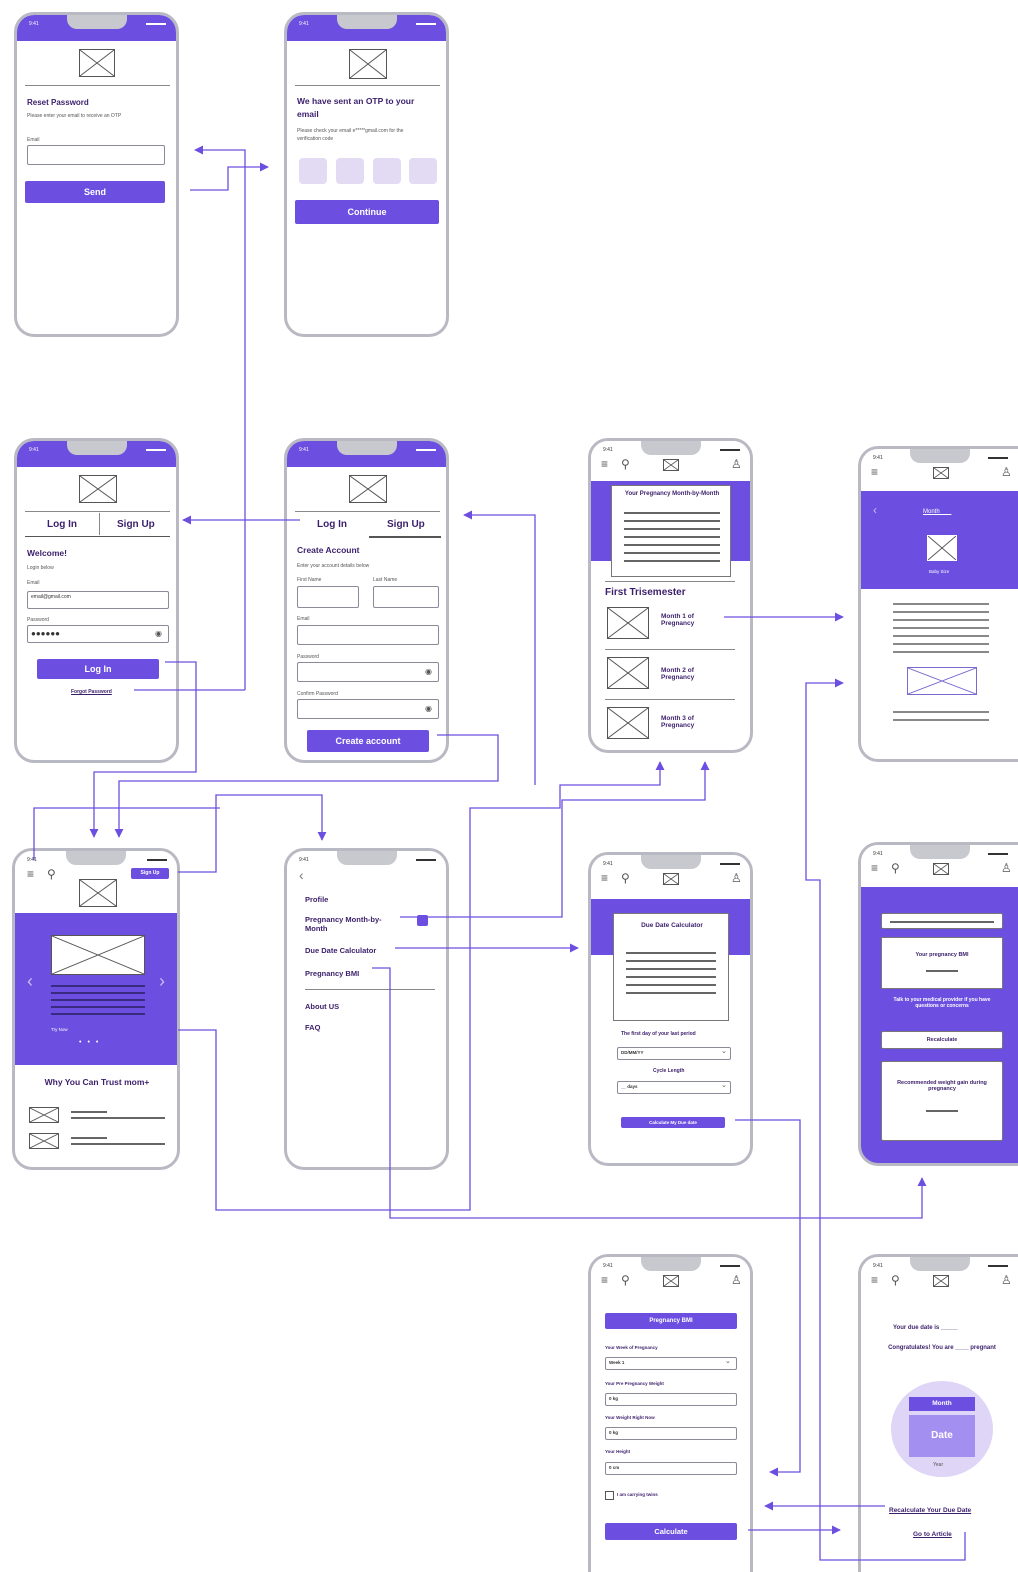 The width and height of the screenshot is (1018, 1572). What do you see at coordinates (637, 1494) in the screenshot?
I see `twins-label: I am carrying twins` at bounding box center [637, 1494].